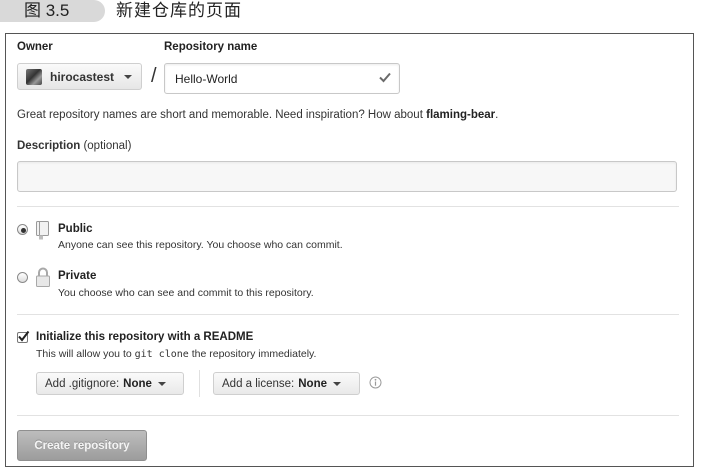 This screenshot has width=705, height=475. I want to click on readme-desc-prefix: This will allow you to, so click(85, 354).